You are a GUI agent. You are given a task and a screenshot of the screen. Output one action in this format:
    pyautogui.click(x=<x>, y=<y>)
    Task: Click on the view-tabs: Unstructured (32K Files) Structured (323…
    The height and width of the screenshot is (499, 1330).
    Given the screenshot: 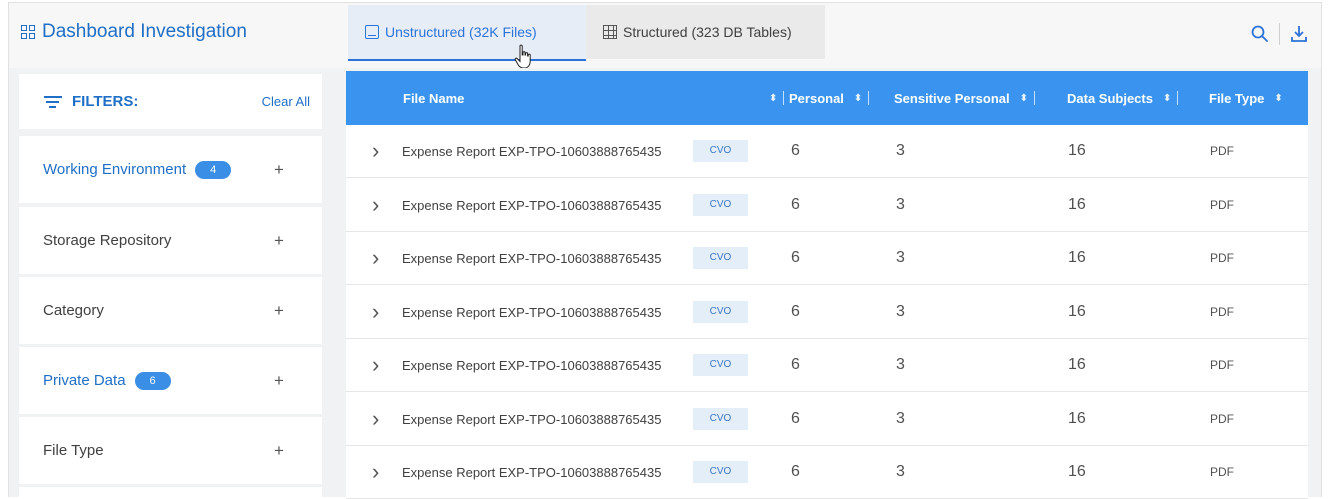 What is the action you would take?
    pyautogui.click(x=586, y=33)
    